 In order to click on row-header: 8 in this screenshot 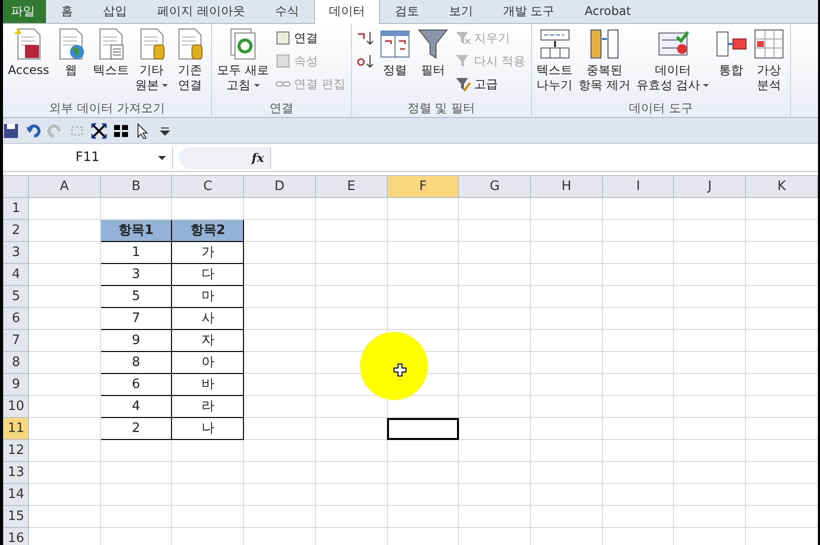, I will do `click(16, 363)`.